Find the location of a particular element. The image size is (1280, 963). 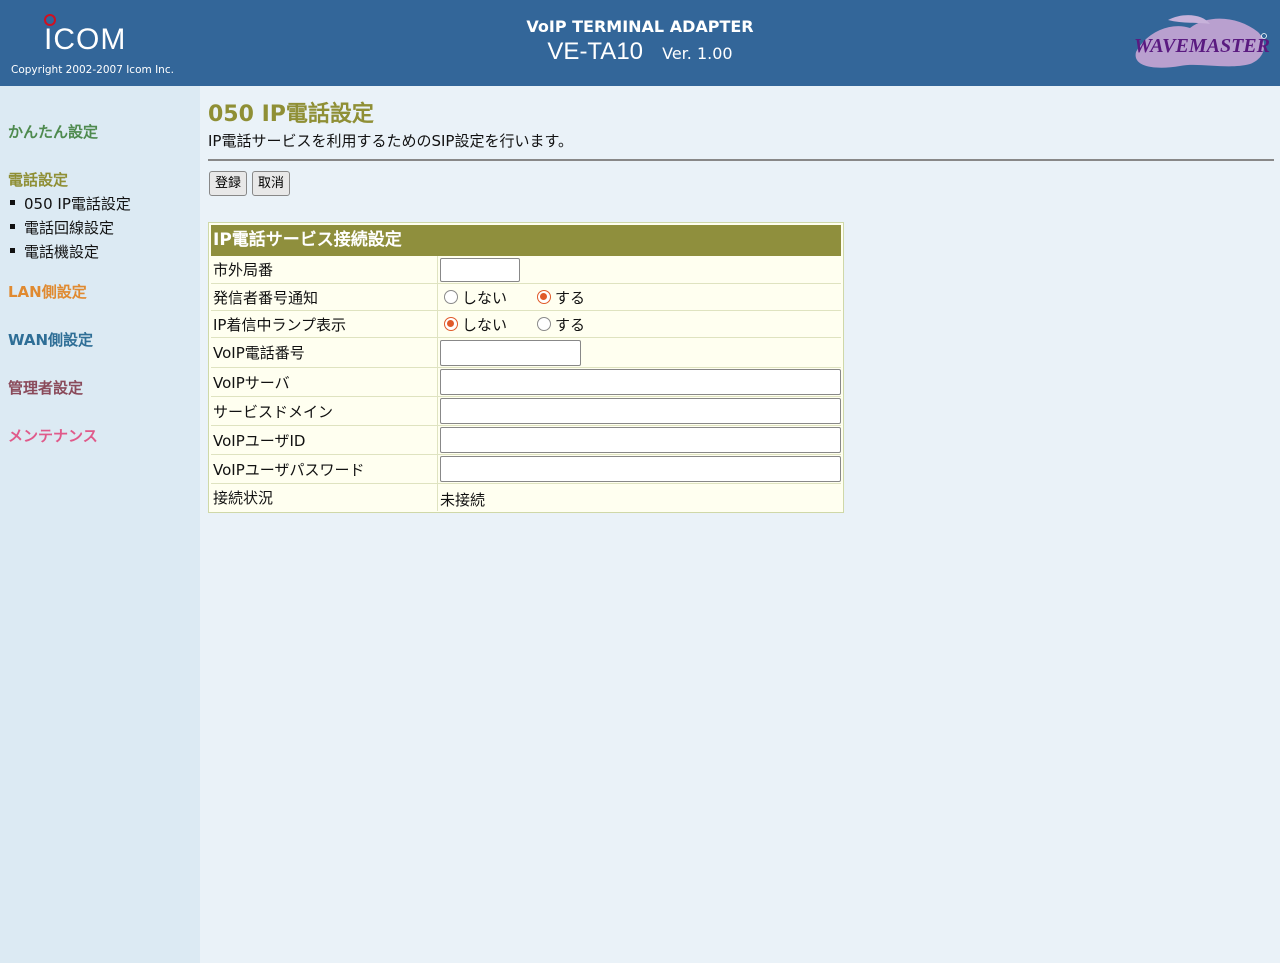

table-row-voip-password: VoIPユーザパスワード is located at coordinates (526, 469).